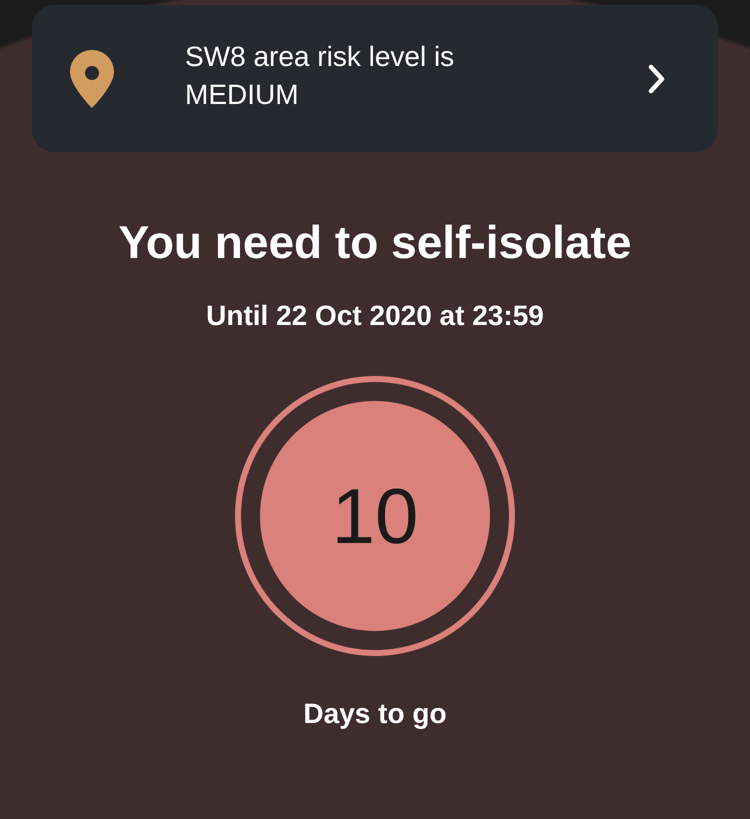 This screenshot has height=819, width=750. What do you see at coordinates (375, 714) in the screenshot?
I see `days-label: Days to go` at bounding box center [375, 714].